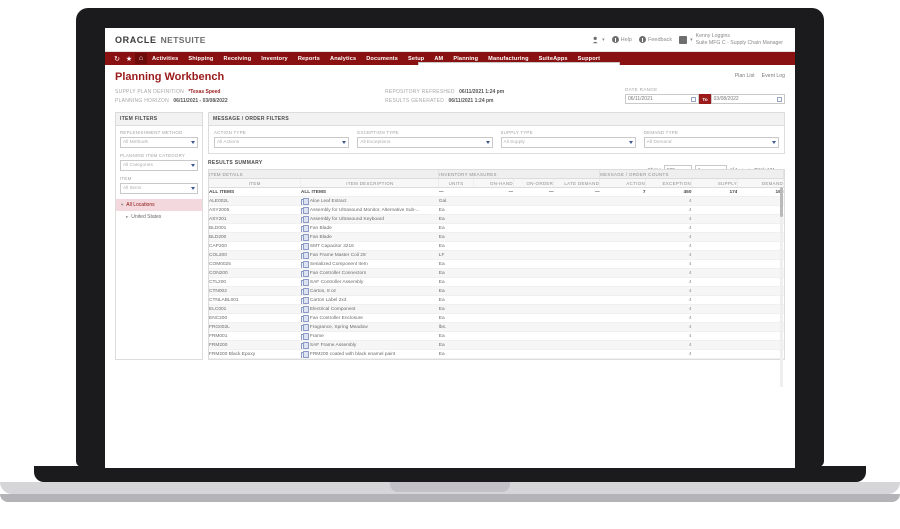 The height and width of the screenshot is (529, 900). What do you see at coordinates (159, 188) in the screenshot?
I see `item-select: All Items` at bounding box center [159, 188].